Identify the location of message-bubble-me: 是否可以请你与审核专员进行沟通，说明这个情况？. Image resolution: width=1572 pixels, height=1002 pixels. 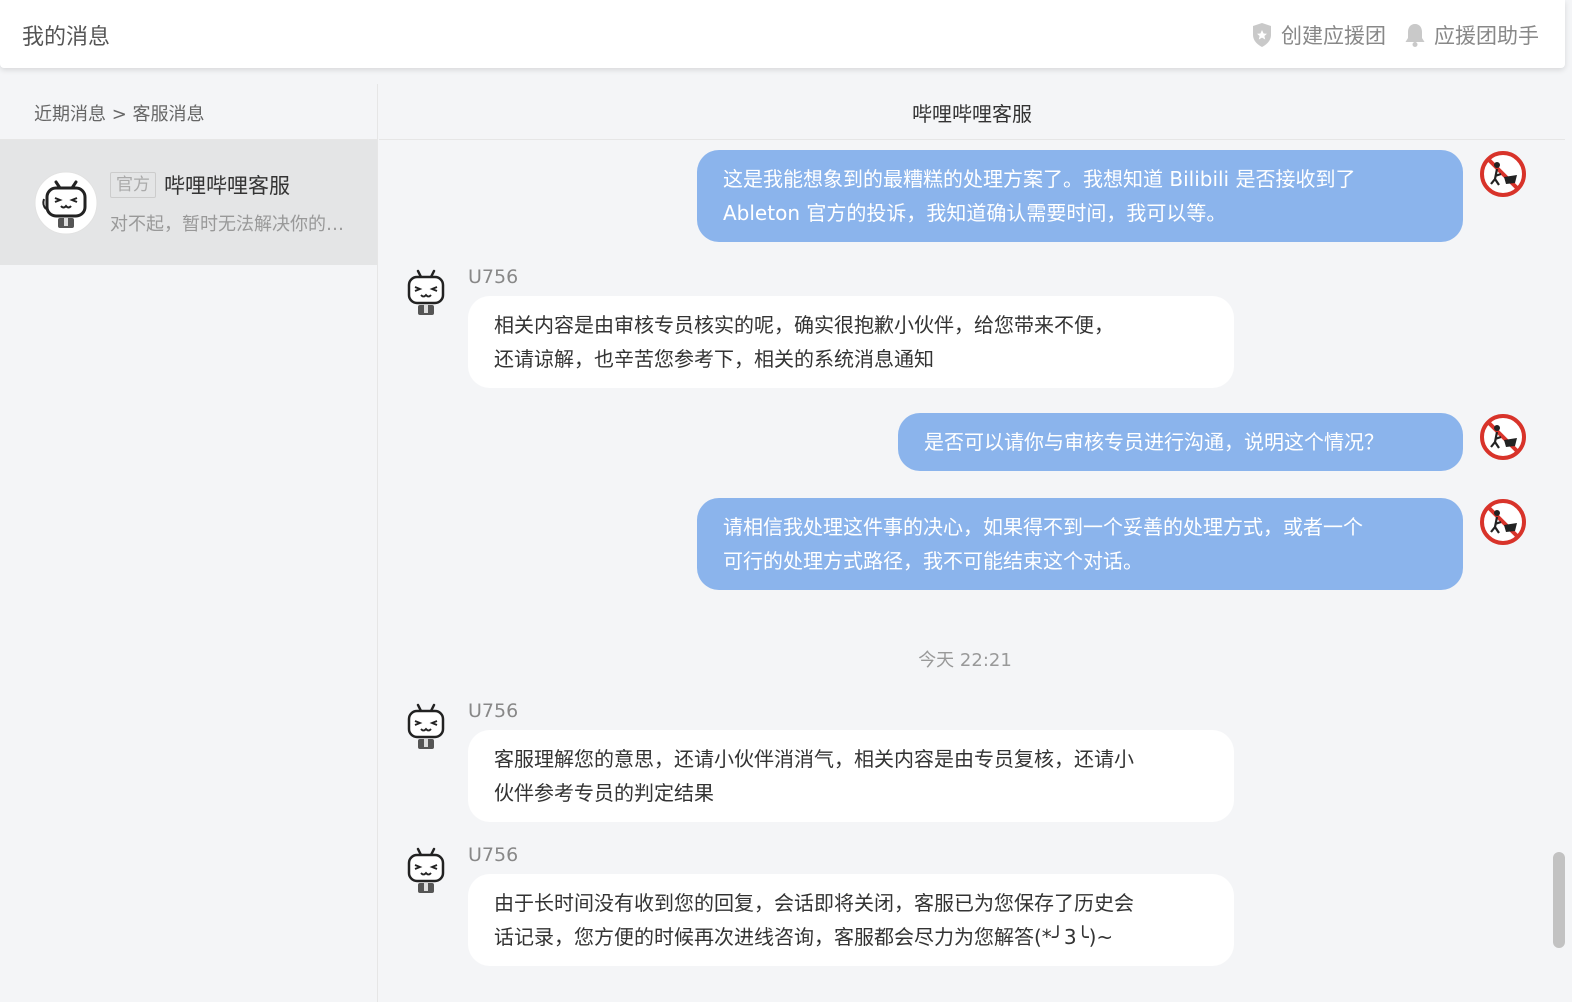
(1180, 442).